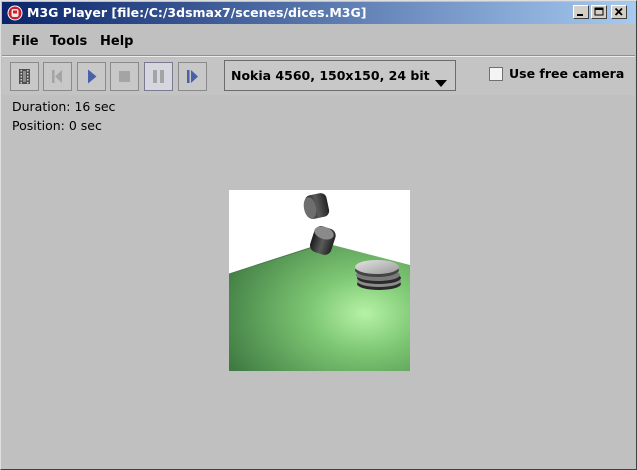  I want to click on chevron-down-icon, so click(441, 81).